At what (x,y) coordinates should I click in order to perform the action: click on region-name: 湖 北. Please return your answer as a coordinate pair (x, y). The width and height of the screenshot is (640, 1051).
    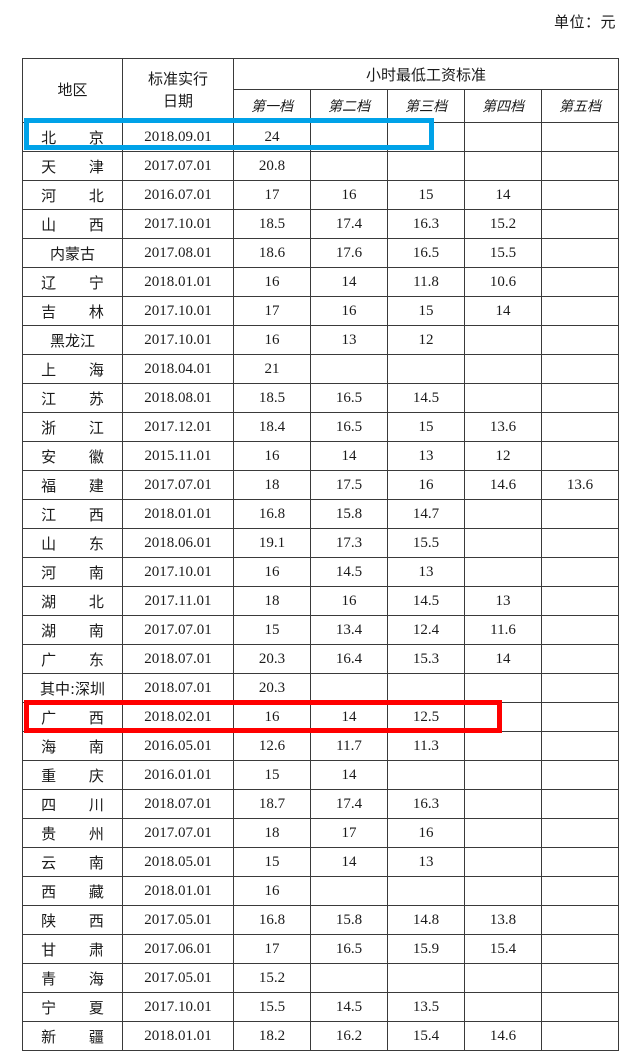
    Looking at the image, I should click on (79, 601).